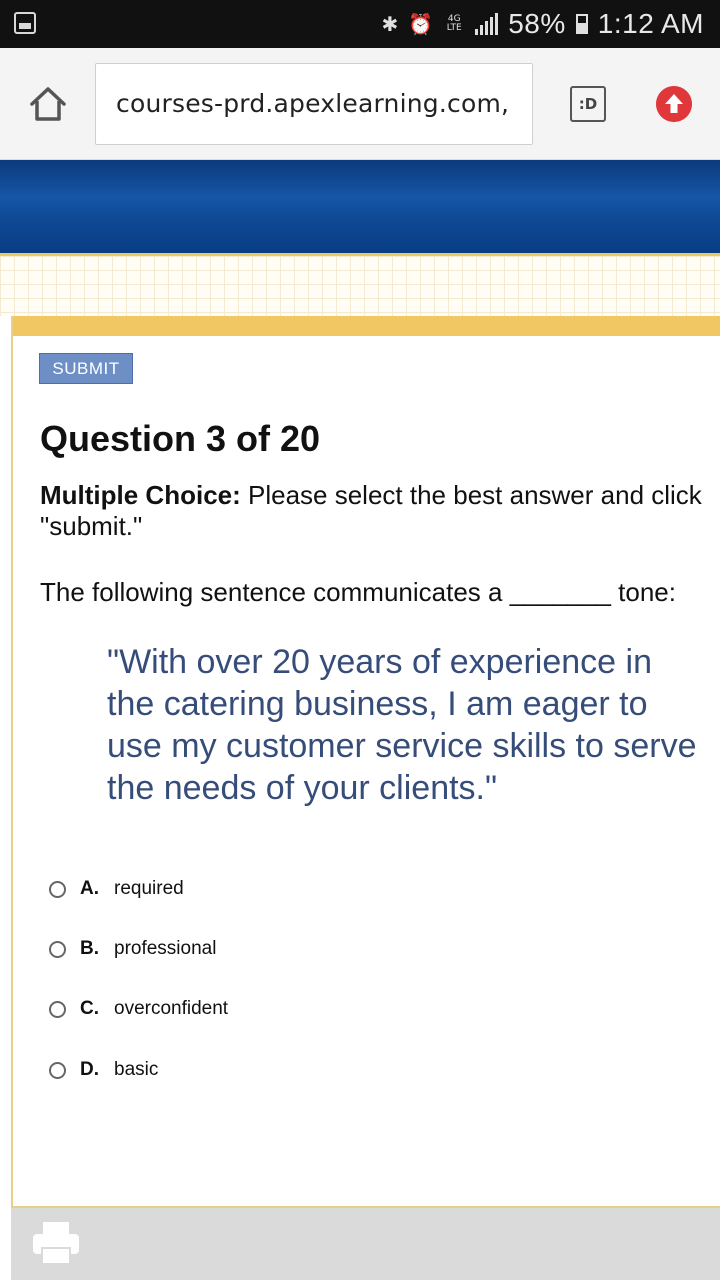  What do you see at coordinates (25, 23) in the screenshot?
I see `gallery-icon` at bounding box center [25, 23].